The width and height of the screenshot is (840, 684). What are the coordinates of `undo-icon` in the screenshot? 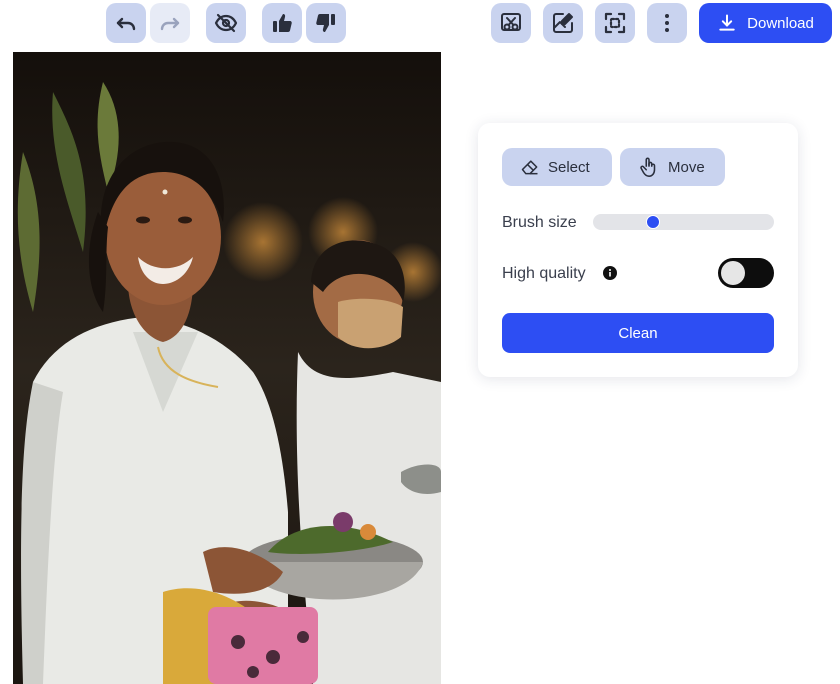 It's located at (126, 24).